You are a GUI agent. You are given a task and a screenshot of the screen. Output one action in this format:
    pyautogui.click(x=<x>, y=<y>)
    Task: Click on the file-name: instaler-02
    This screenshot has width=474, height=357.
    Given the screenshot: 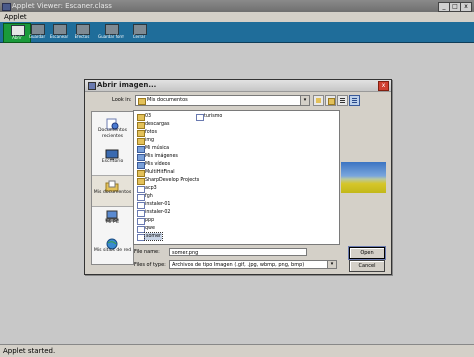 What is the action you would take?
    pyautogui.click(x=158, y=212)
    